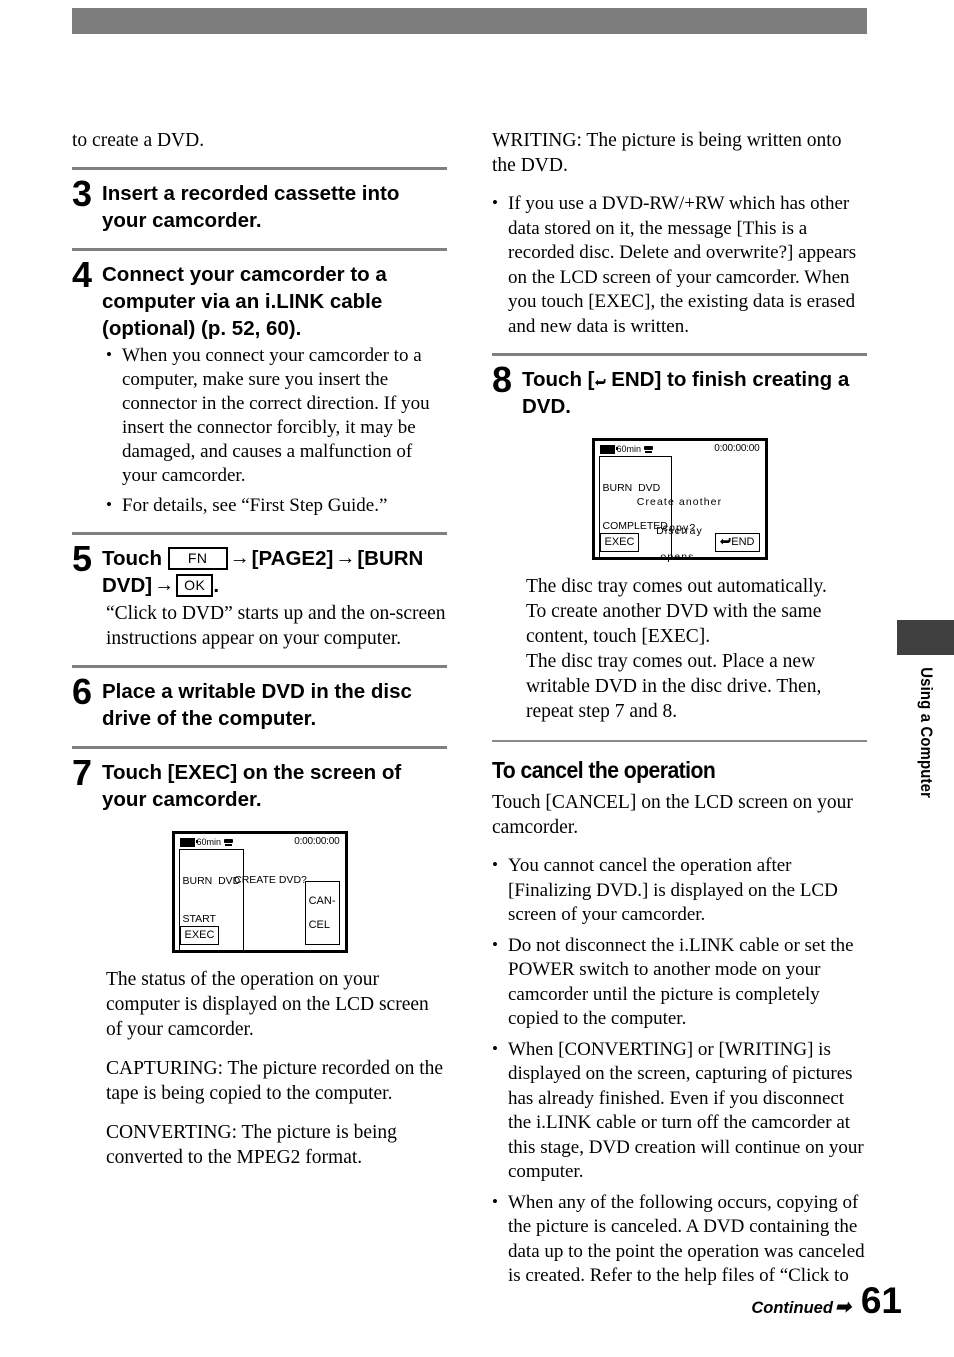  I want to click on ok-key-box: OK, so click(195, 585).